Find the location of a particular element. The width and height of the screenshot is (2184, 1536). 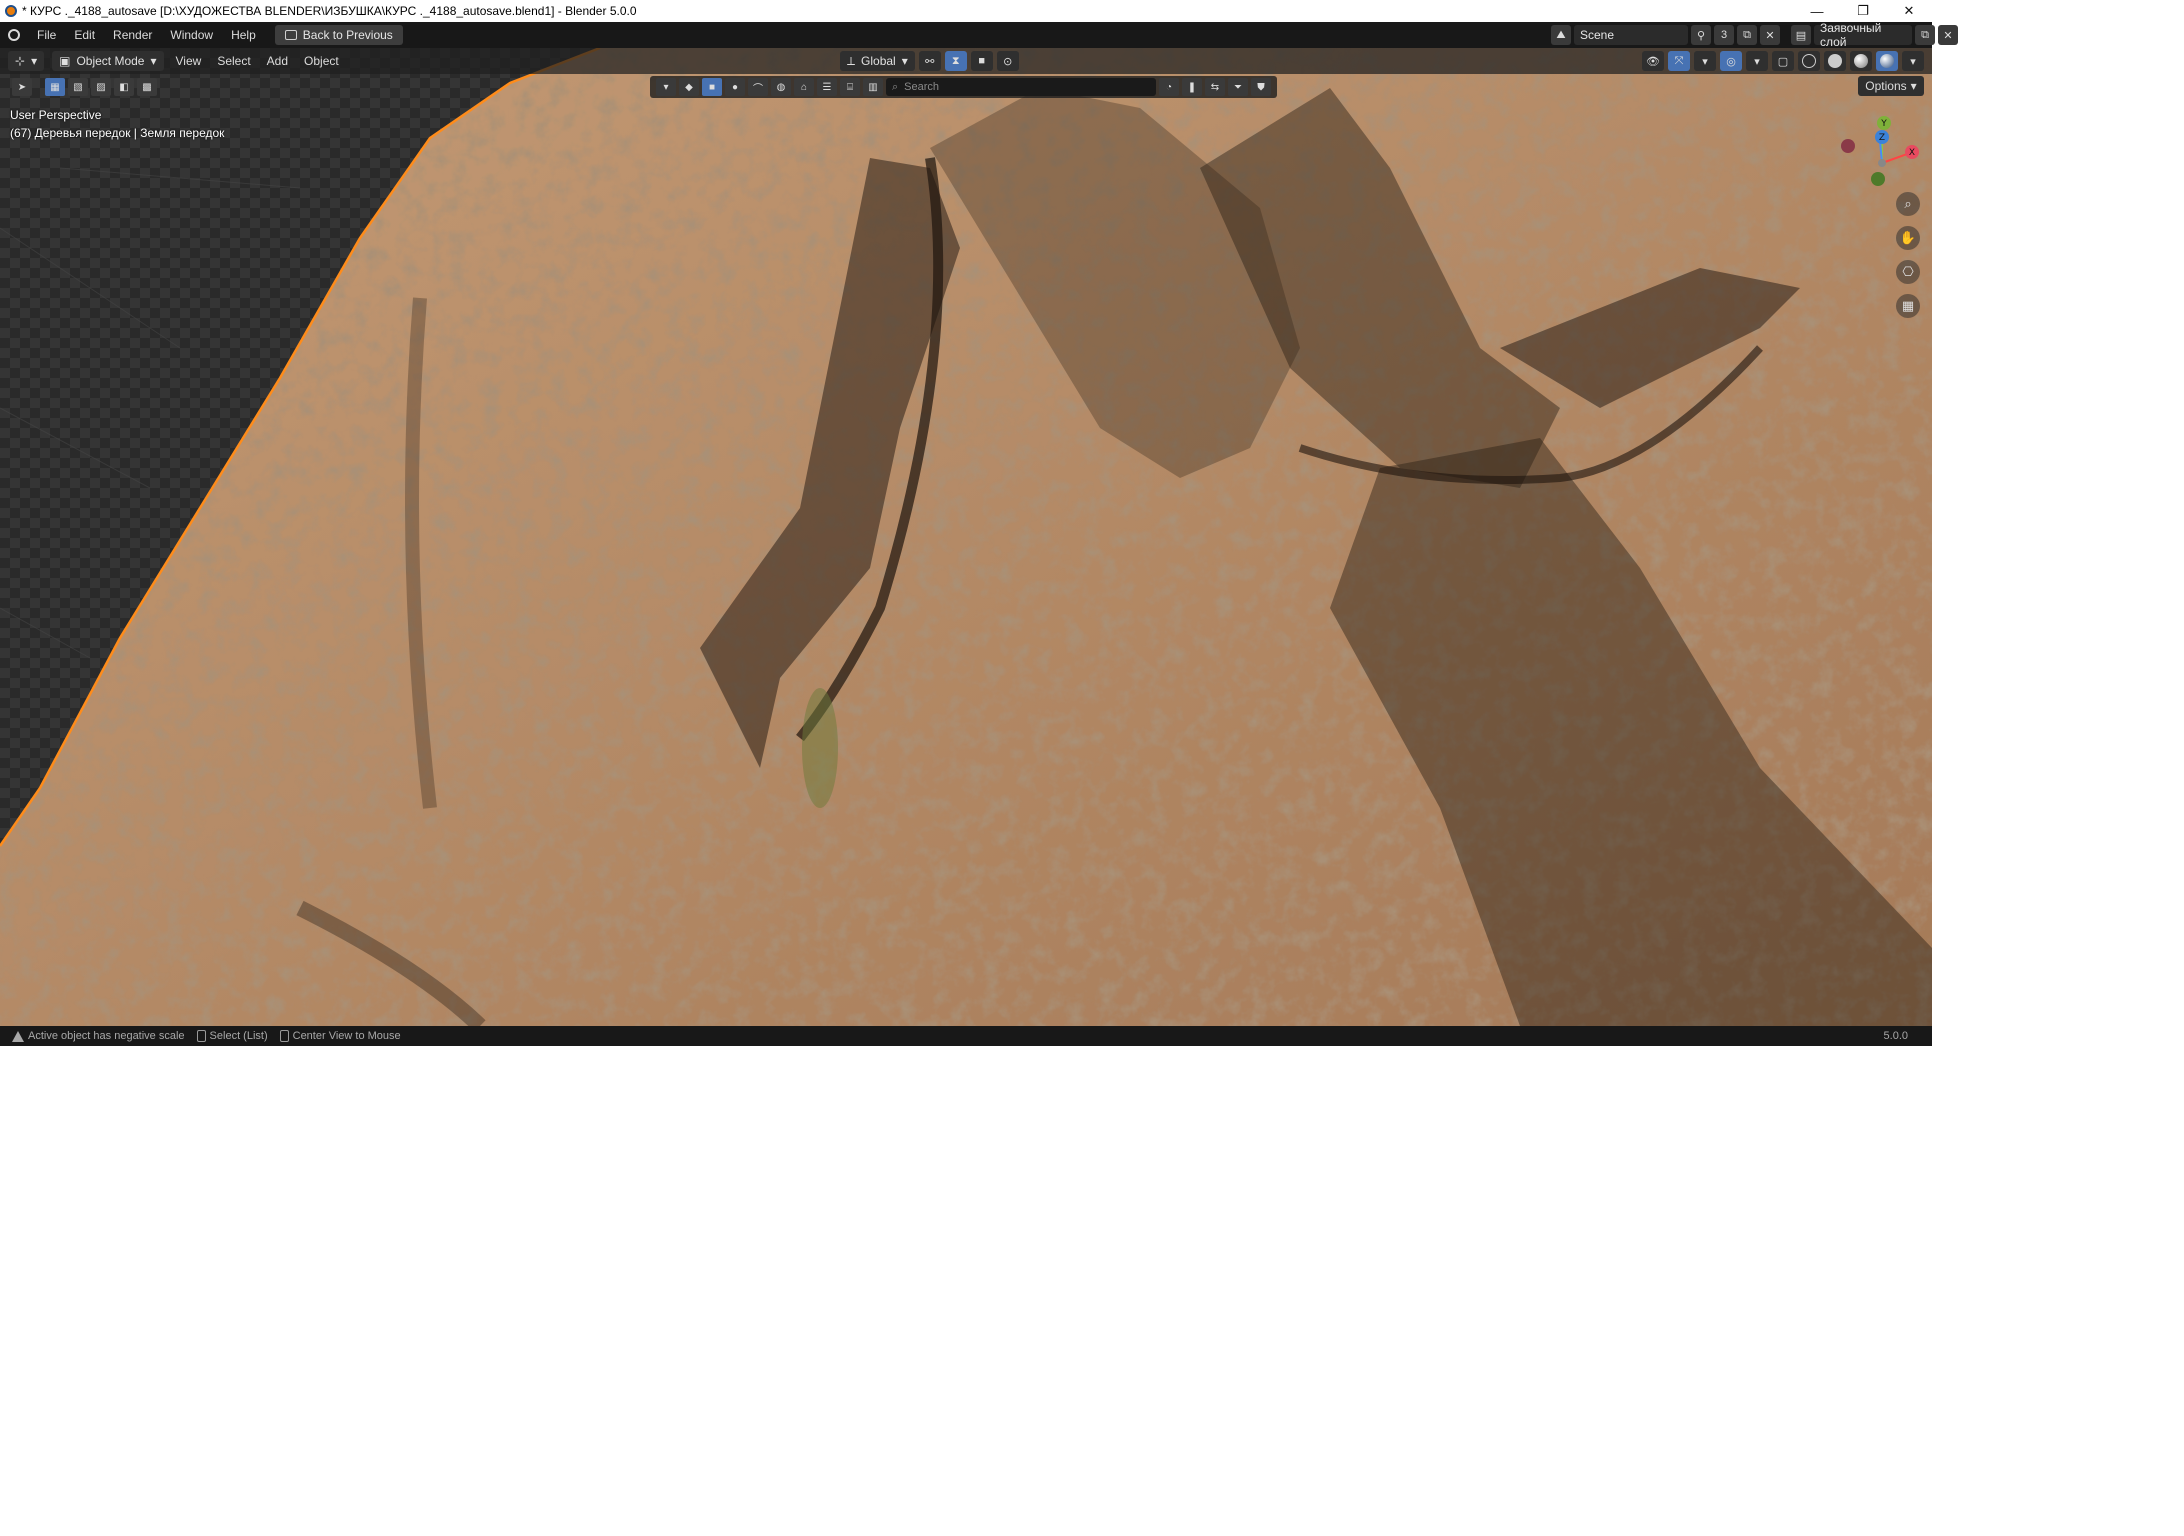

select-subtract-icon: ▨ is located at coordinates (101, 87).